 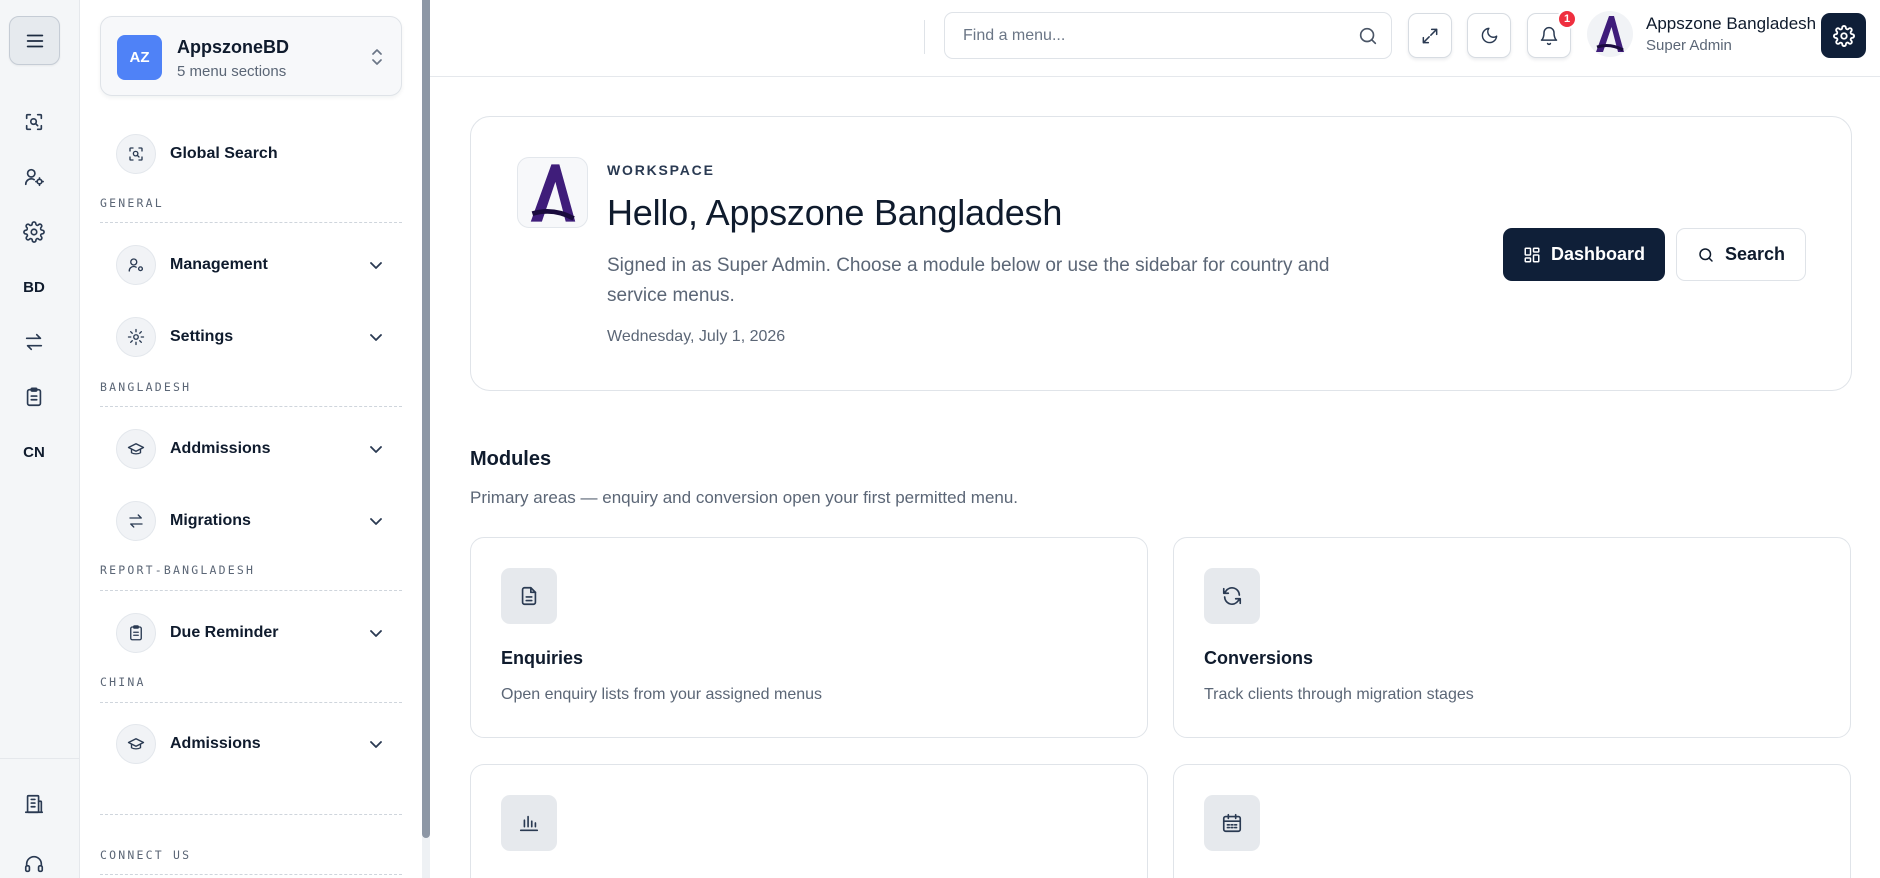 I want to click on theme-toggle-button, so click(x=1489, y=35).